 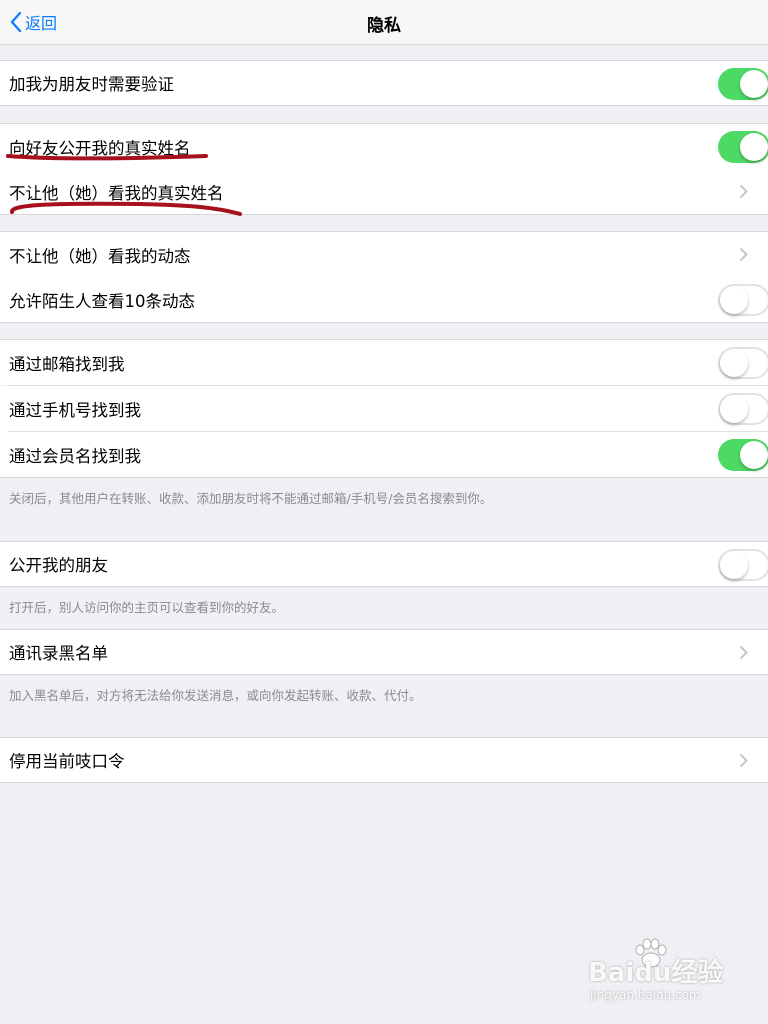 I want to click on find-by-email-toggle, so click(x=743, y=363).